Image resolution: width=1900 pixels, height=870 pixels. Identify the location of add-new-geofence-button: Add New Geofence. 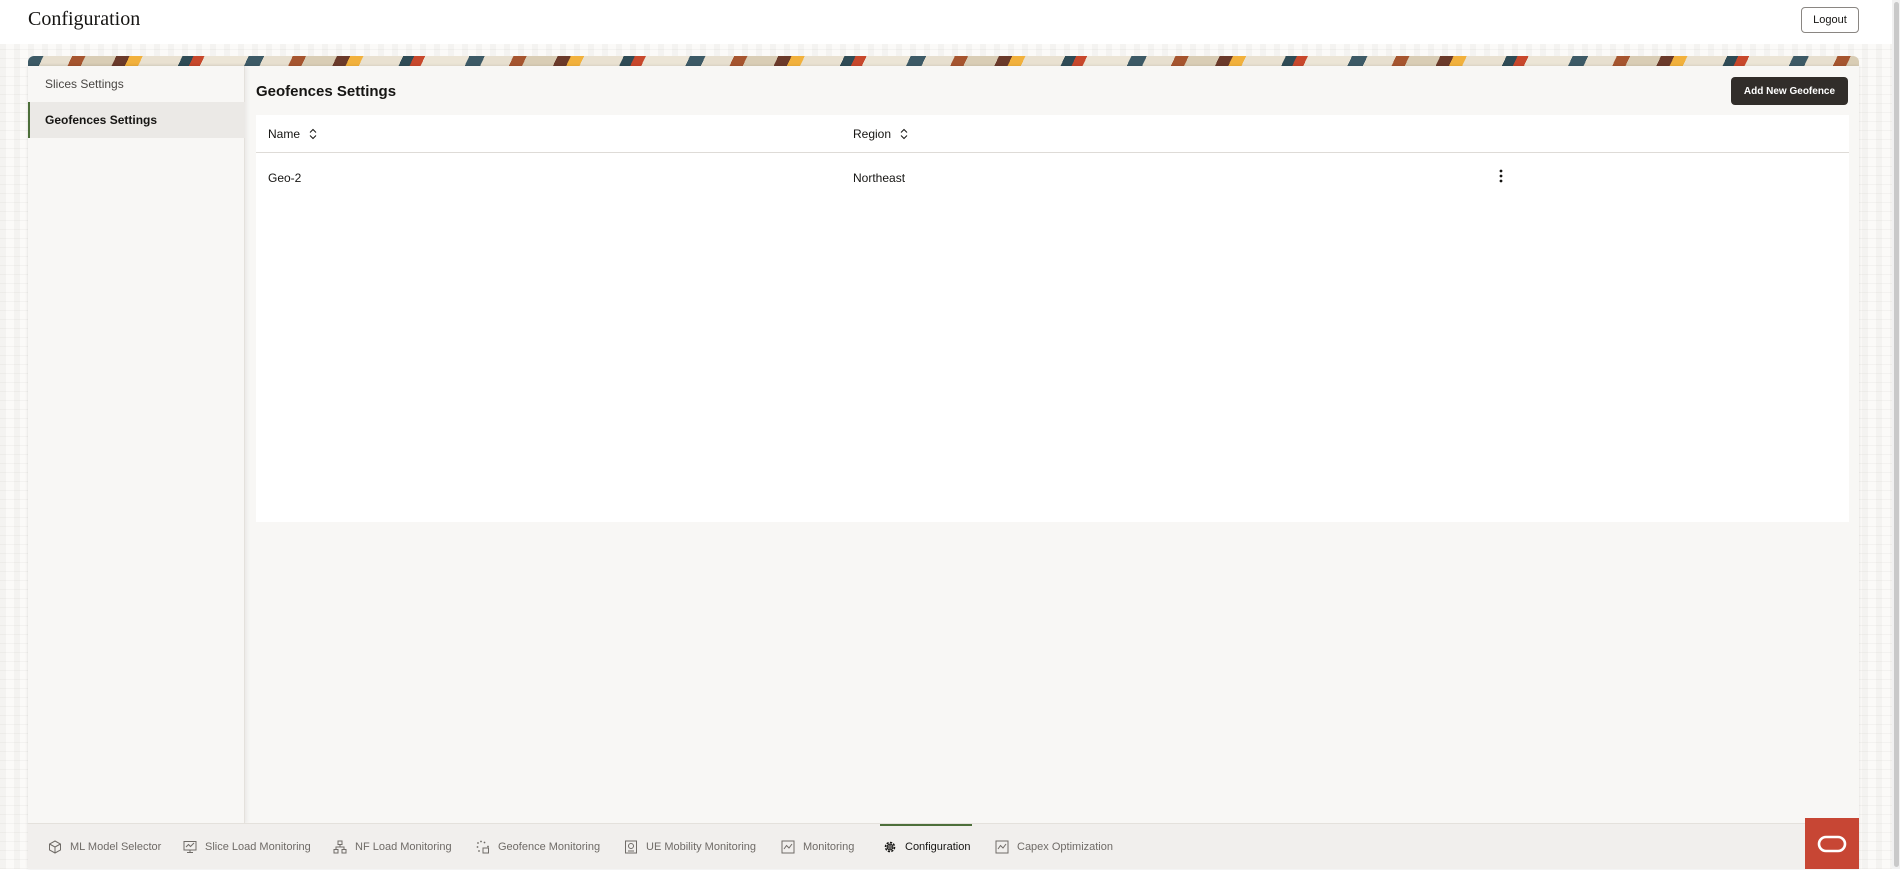
(1789, 91).